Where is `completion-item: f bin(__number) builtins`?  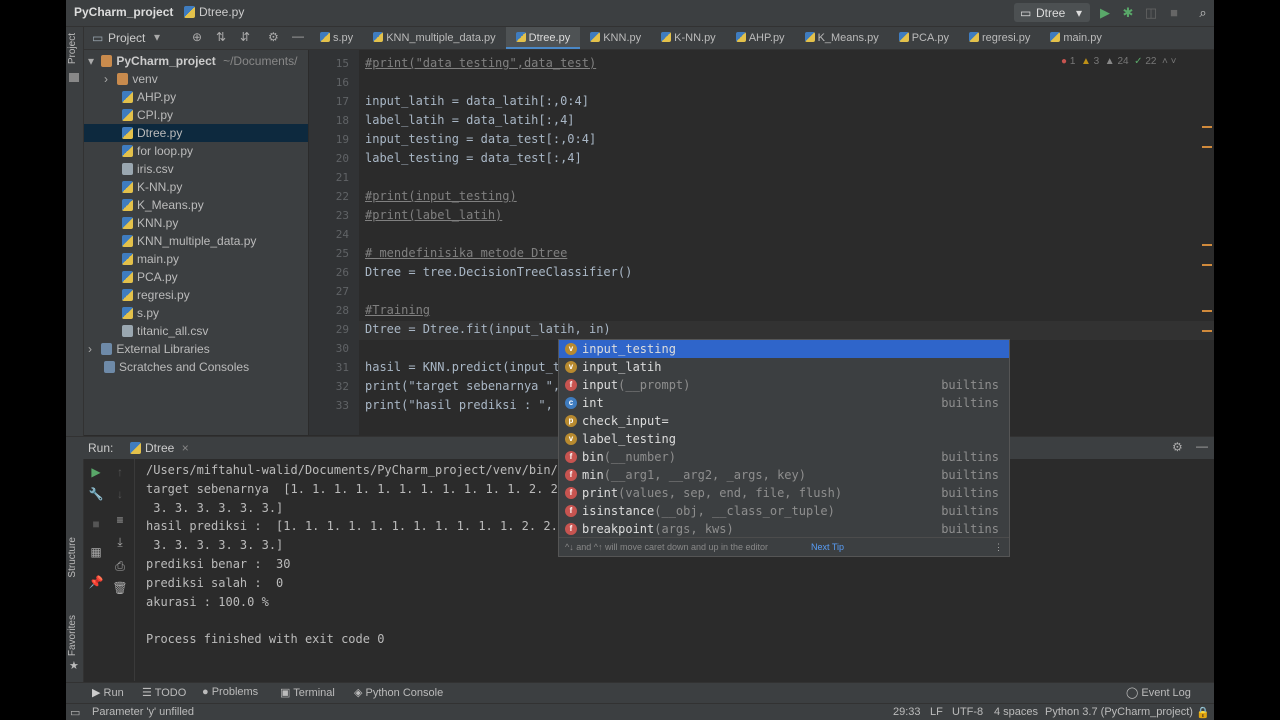
completion-item: f bin(__number) builtins is located at coordinates (784, 457).